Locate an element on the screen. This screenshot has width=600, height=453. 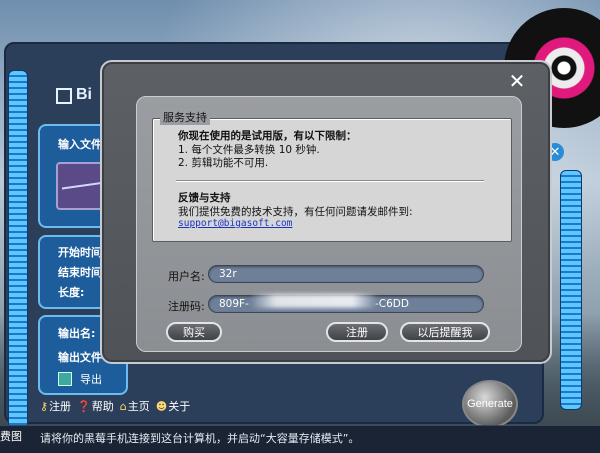
feedback-text: 我们提供免费的技术支持，有任何问题请发邮件到: is located at coordinates (295, 212).